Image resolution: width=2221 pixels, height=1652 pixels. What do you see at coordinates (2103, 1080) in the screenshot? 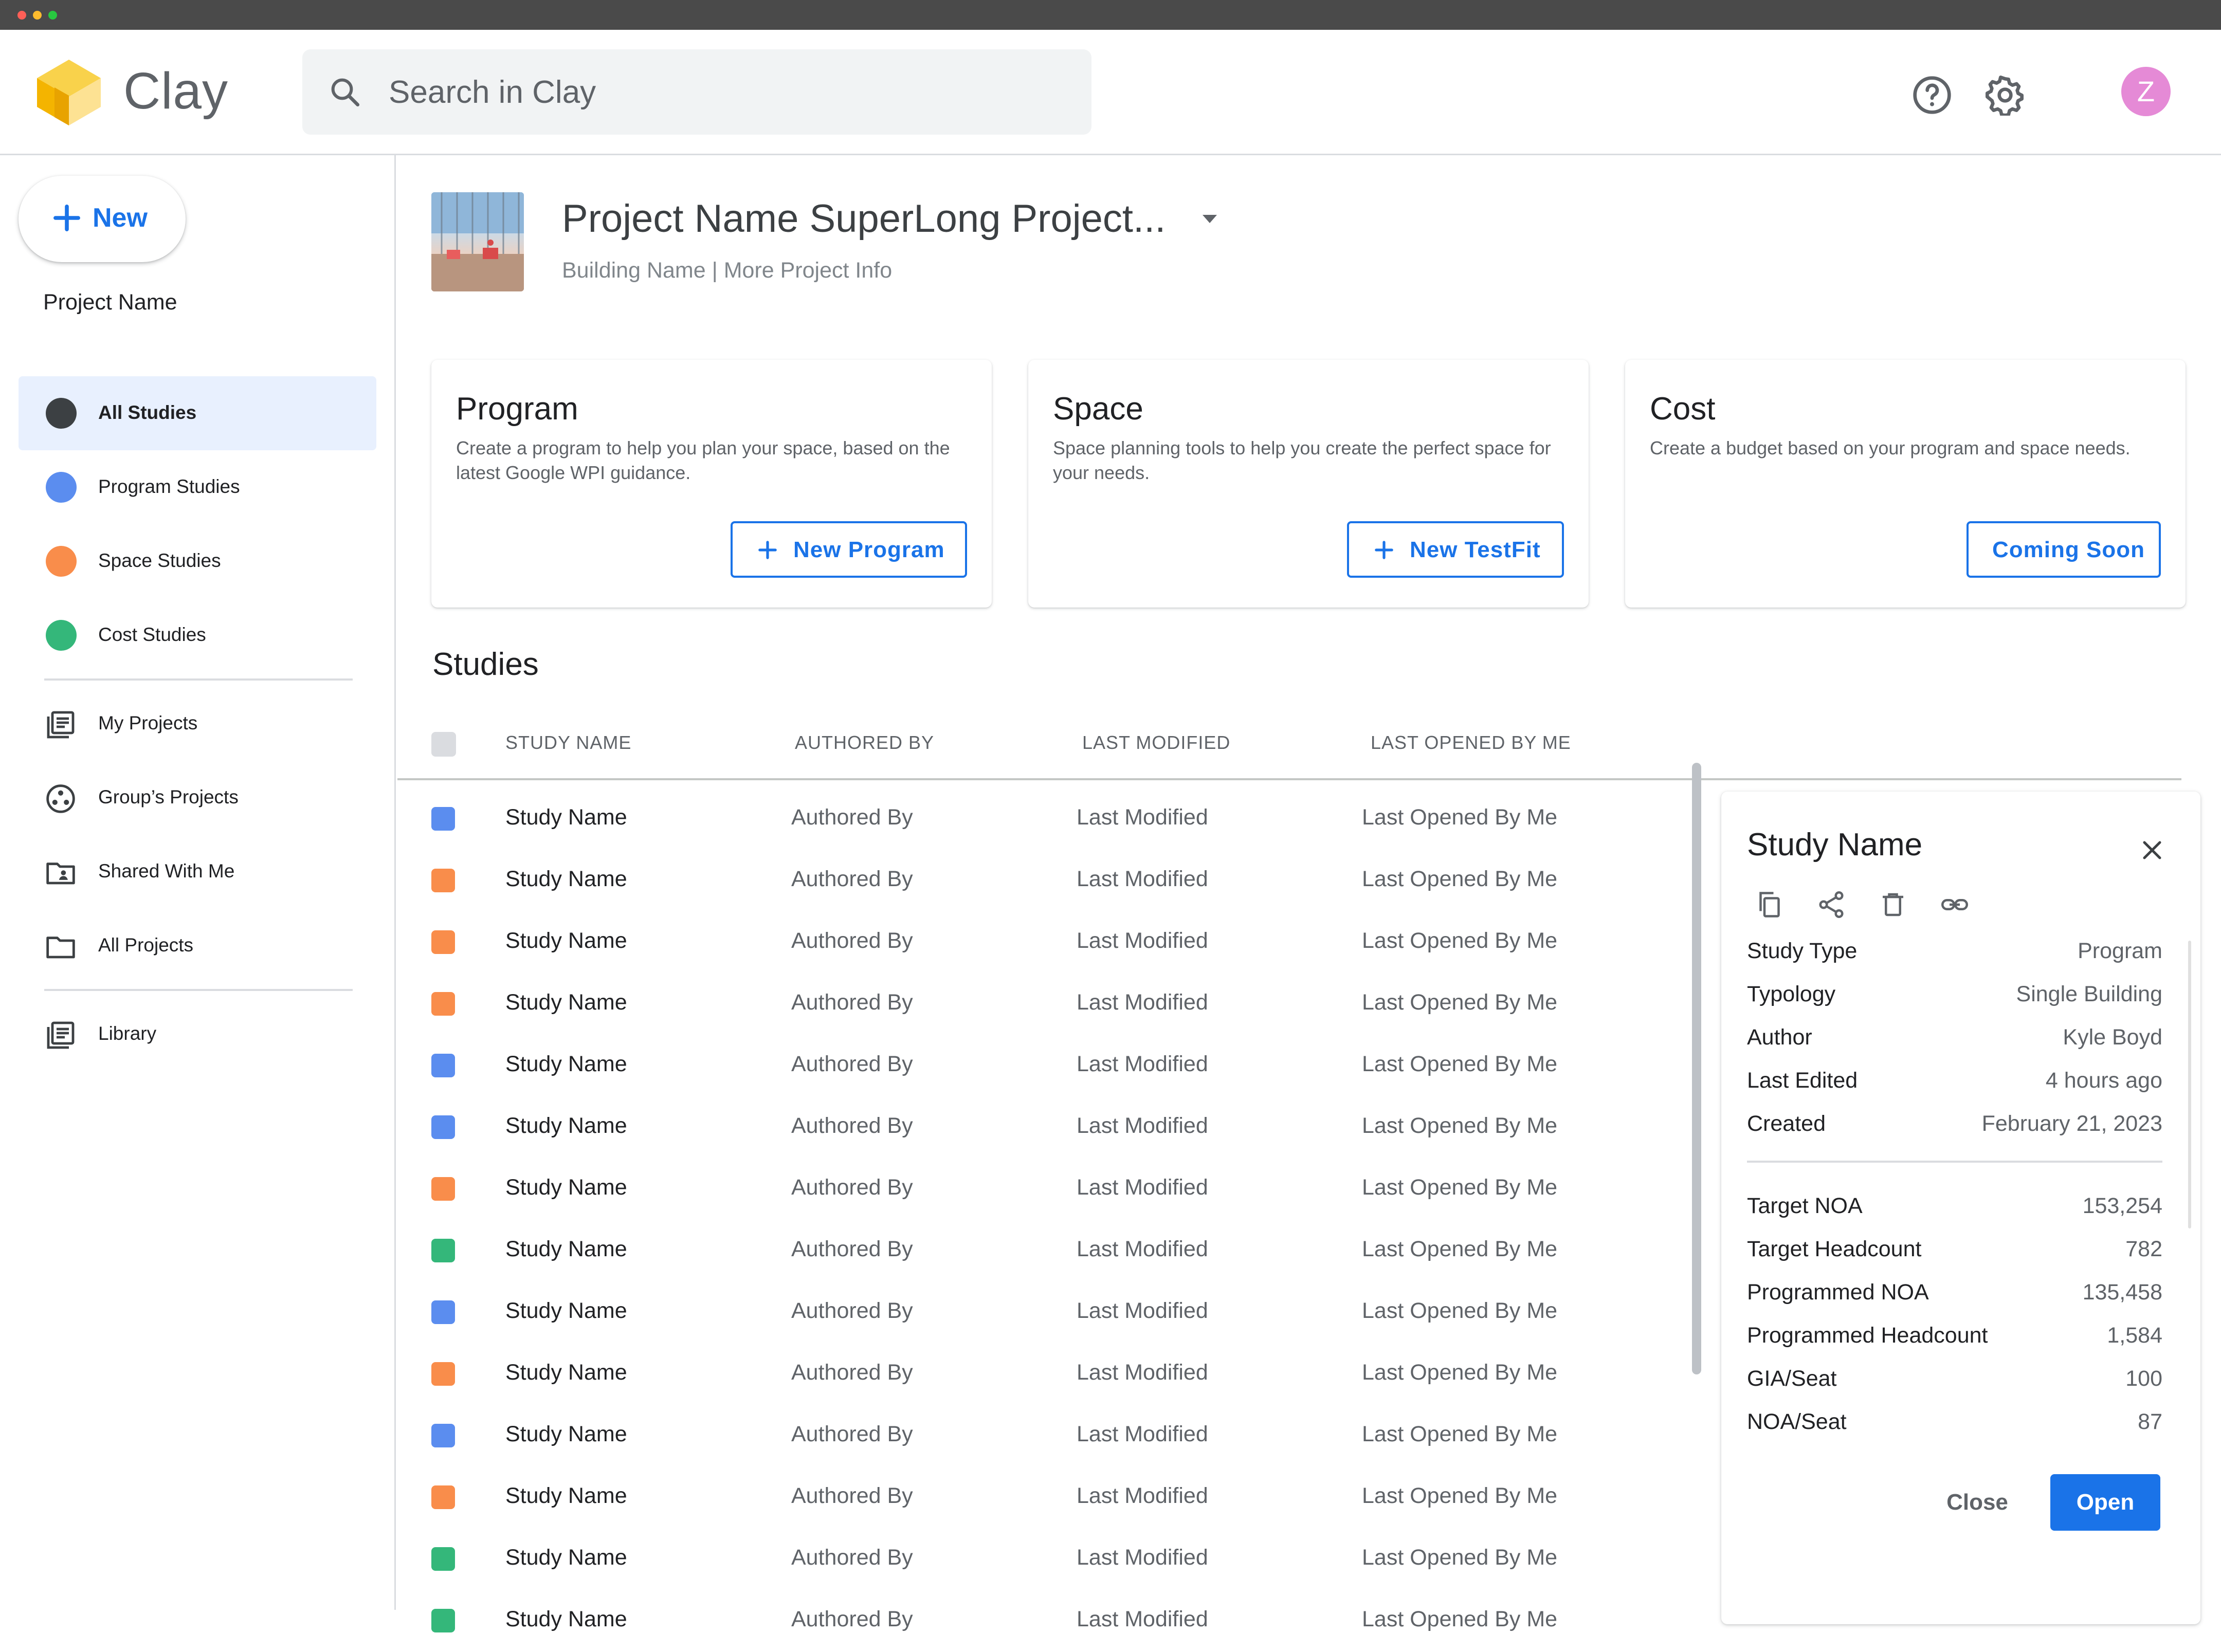
I see `detail-value: 4 hours ago` at bounding box center [2103, 1080].